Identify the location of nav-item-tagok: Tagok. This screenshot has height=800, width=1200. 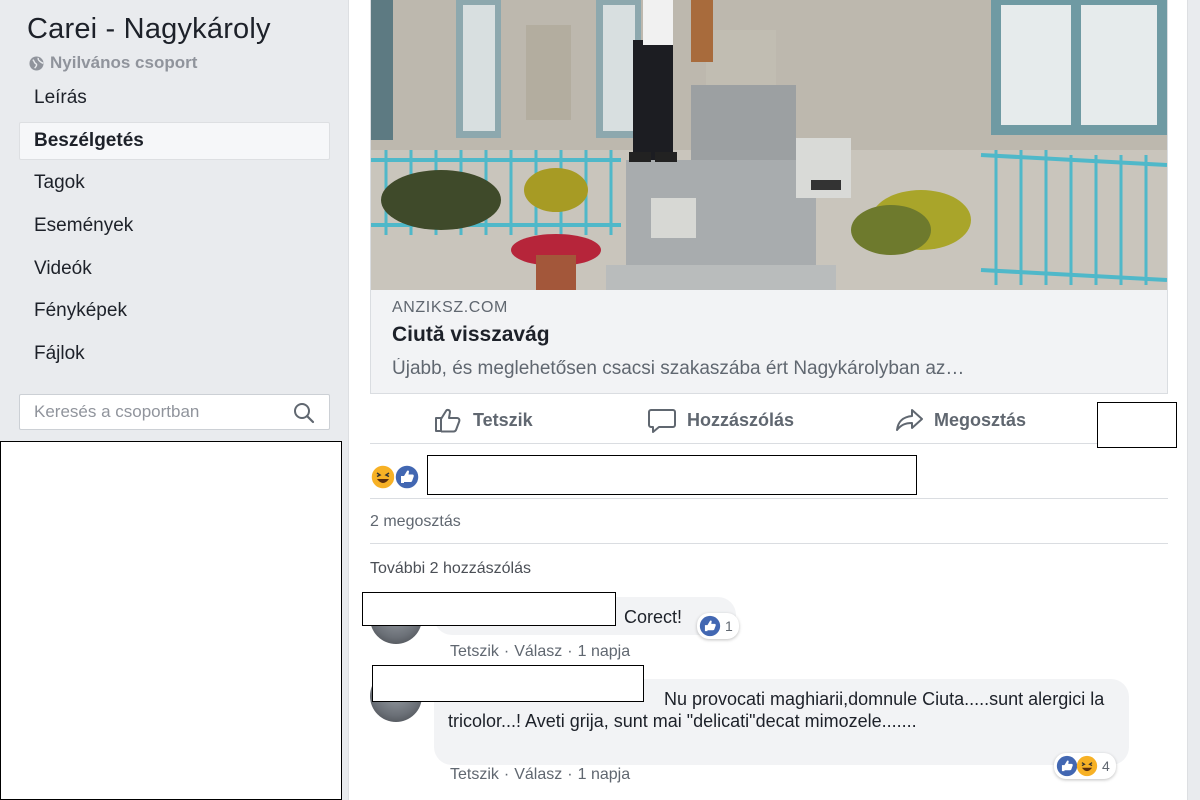
(174, 183).